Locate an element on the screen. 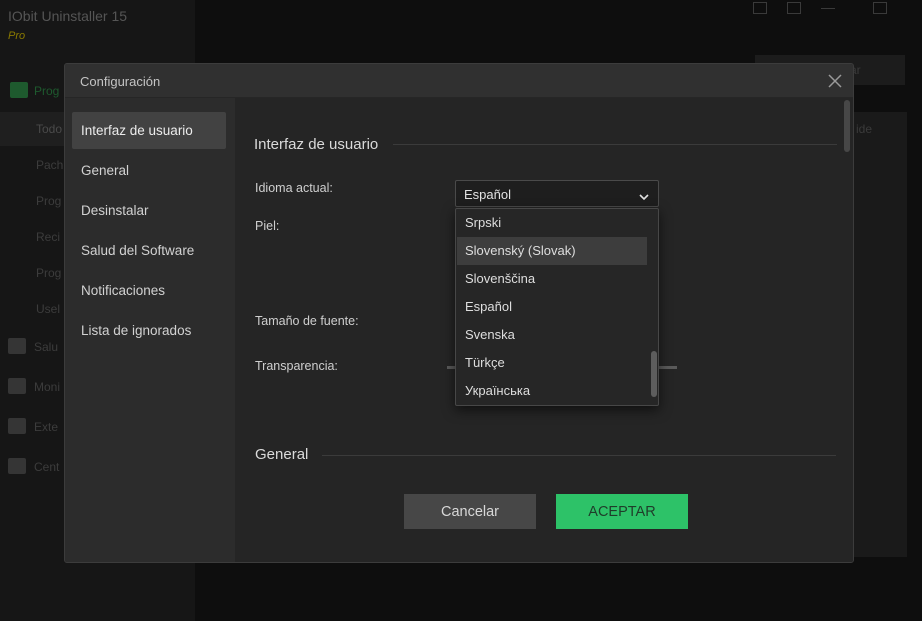 The width and height of the screenshot is (922, 621). section-title-general: General is located at coordinates (282, 454).